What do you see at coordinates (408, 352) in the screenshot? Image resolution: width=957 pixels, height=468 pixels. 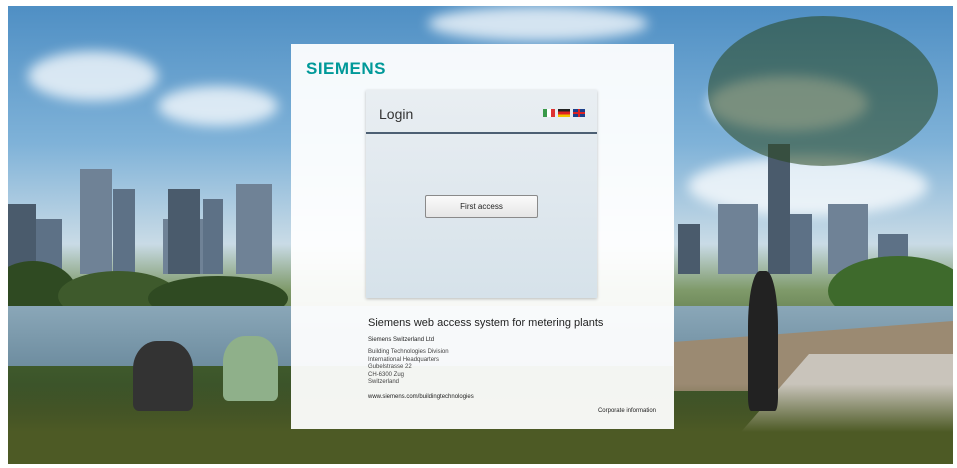 I see `address-line: Building Technologies Division` at bounding box center [408, 352].